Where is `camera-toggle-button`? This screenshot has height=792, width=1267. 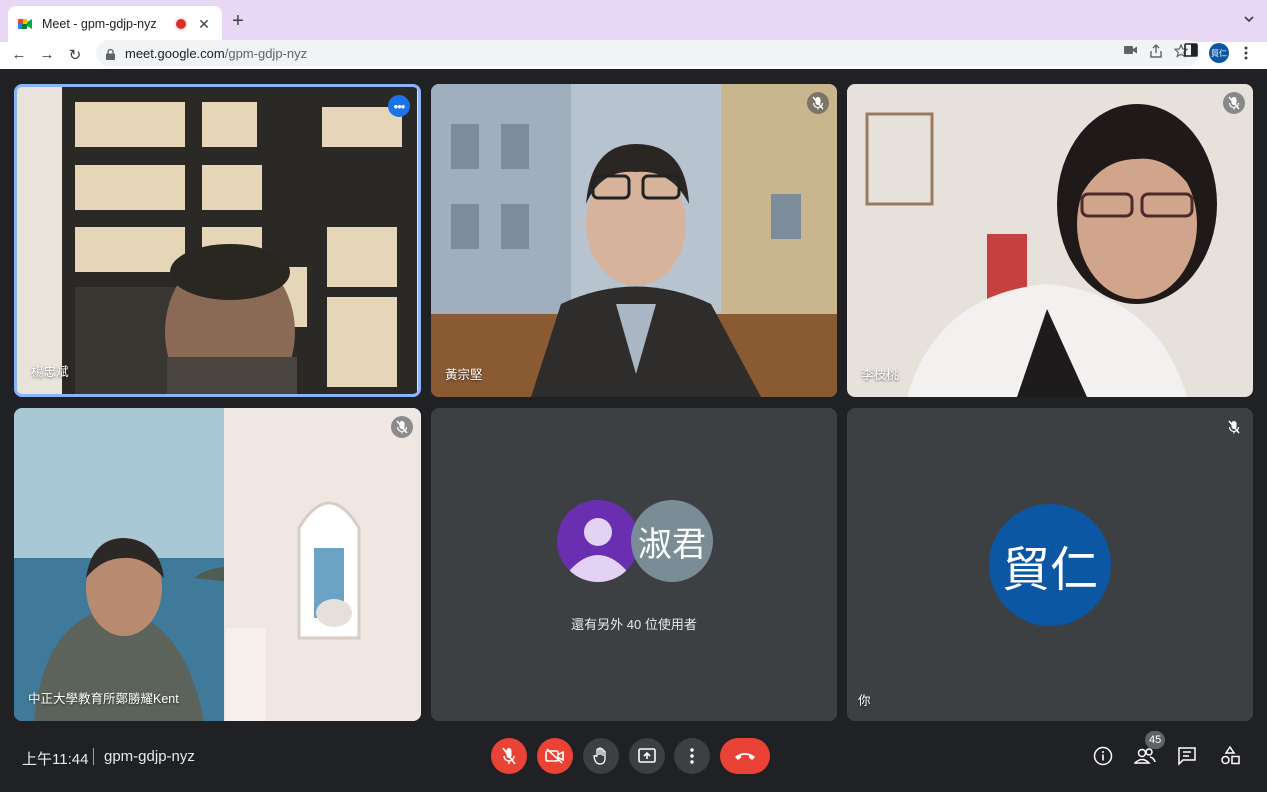
camera-toggle-button is located at coordinates (555, 756).